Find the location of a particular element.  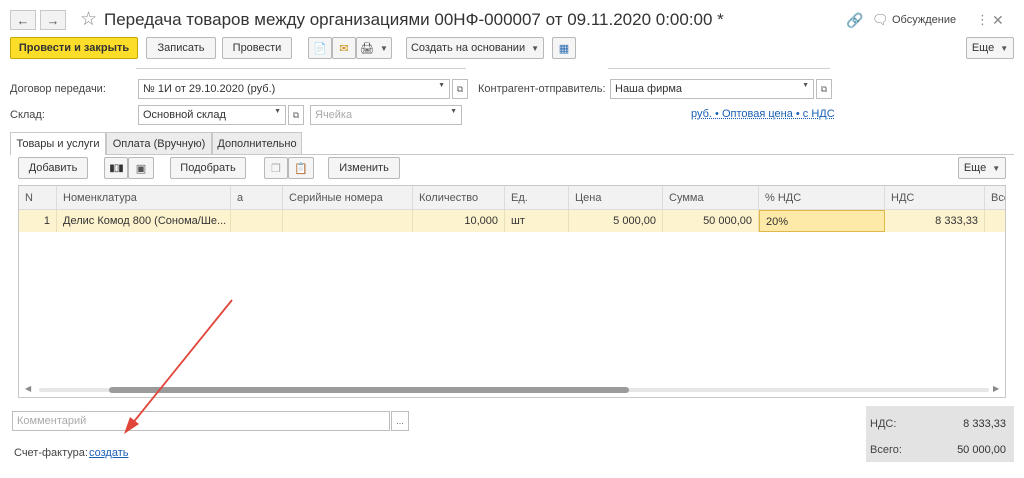

arrow-head is located at coordinates (131, 425).